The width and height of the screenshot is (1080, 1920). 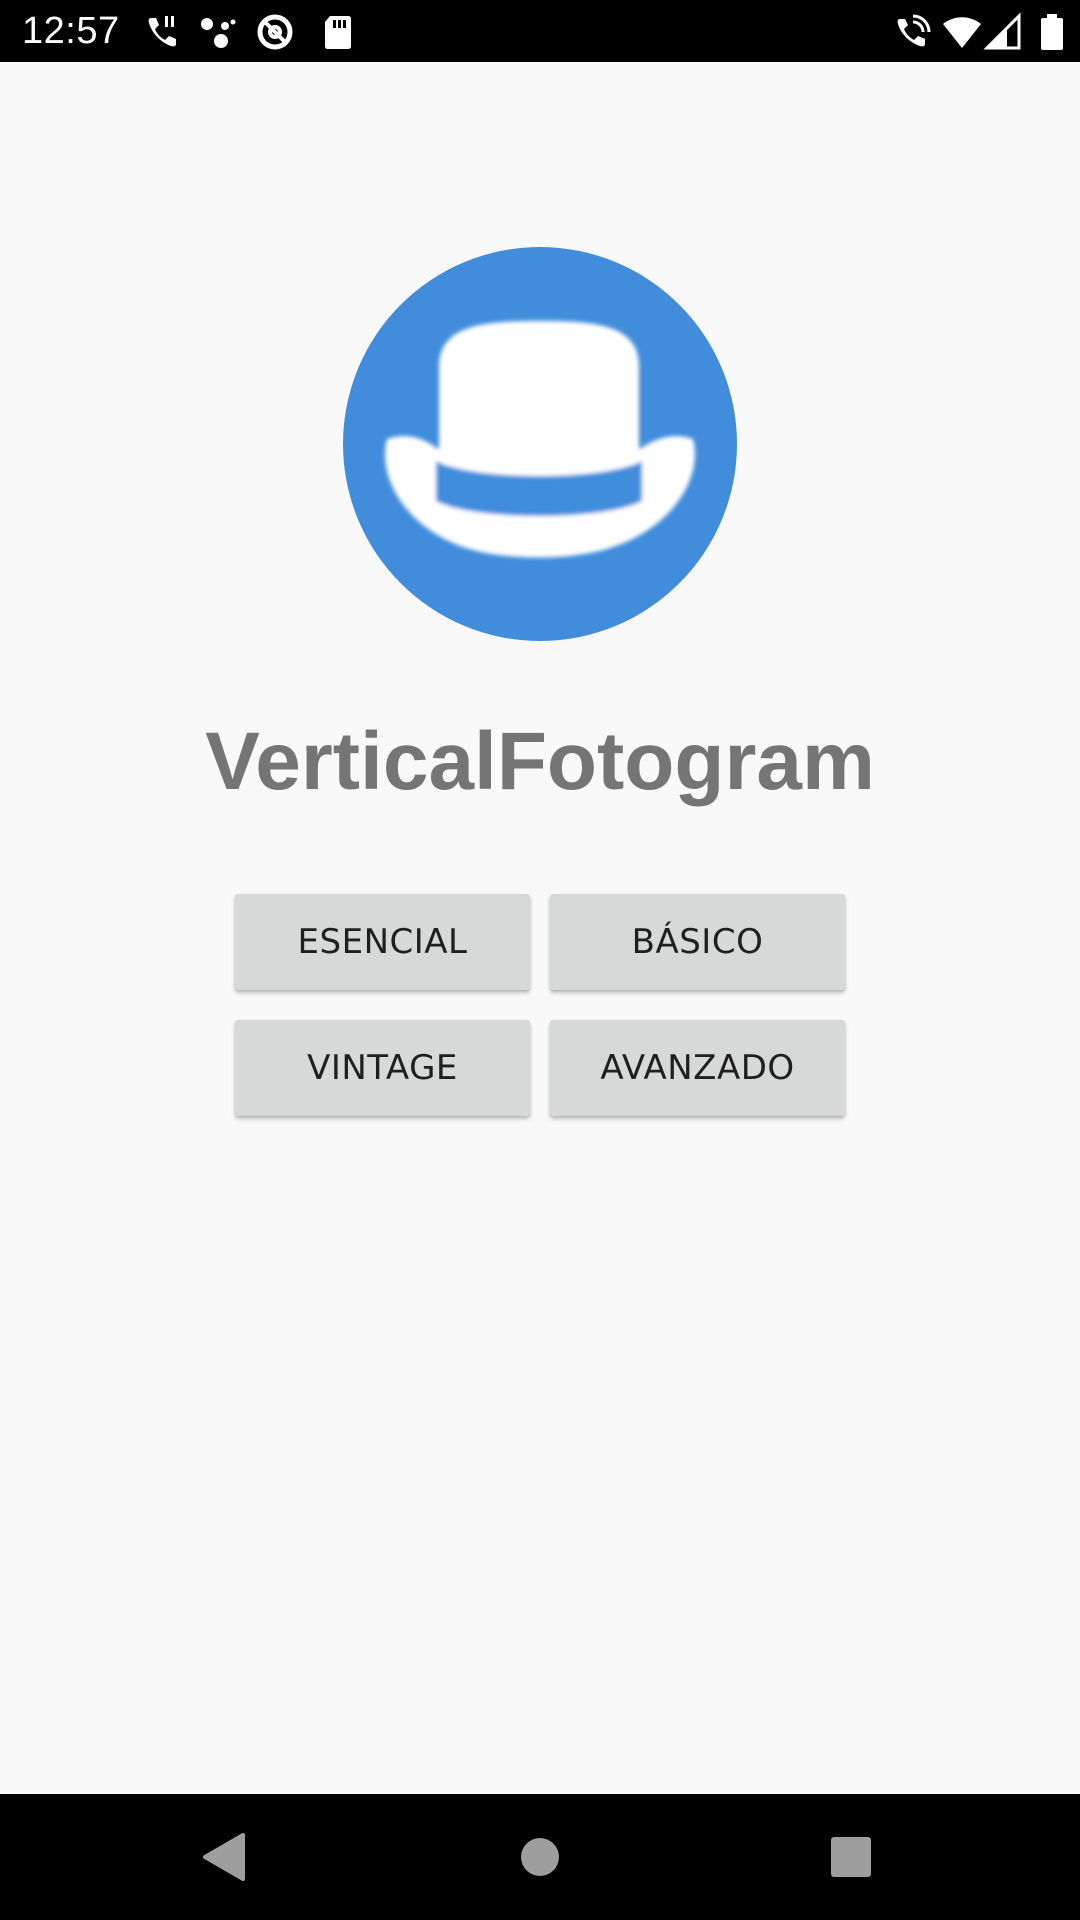 I want to click on battery-icon, so click(x=1052, y=32).